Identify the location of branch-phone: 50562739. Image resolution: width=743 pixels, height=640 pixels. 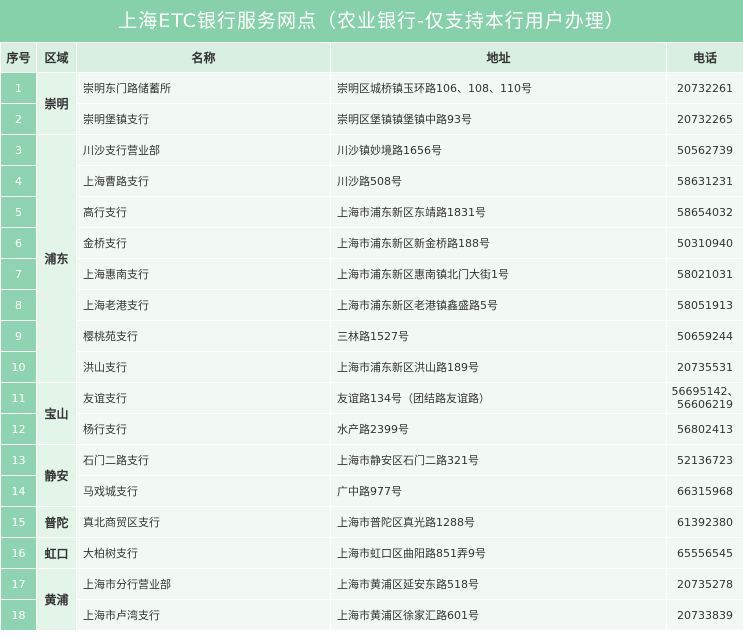
(704, 150).